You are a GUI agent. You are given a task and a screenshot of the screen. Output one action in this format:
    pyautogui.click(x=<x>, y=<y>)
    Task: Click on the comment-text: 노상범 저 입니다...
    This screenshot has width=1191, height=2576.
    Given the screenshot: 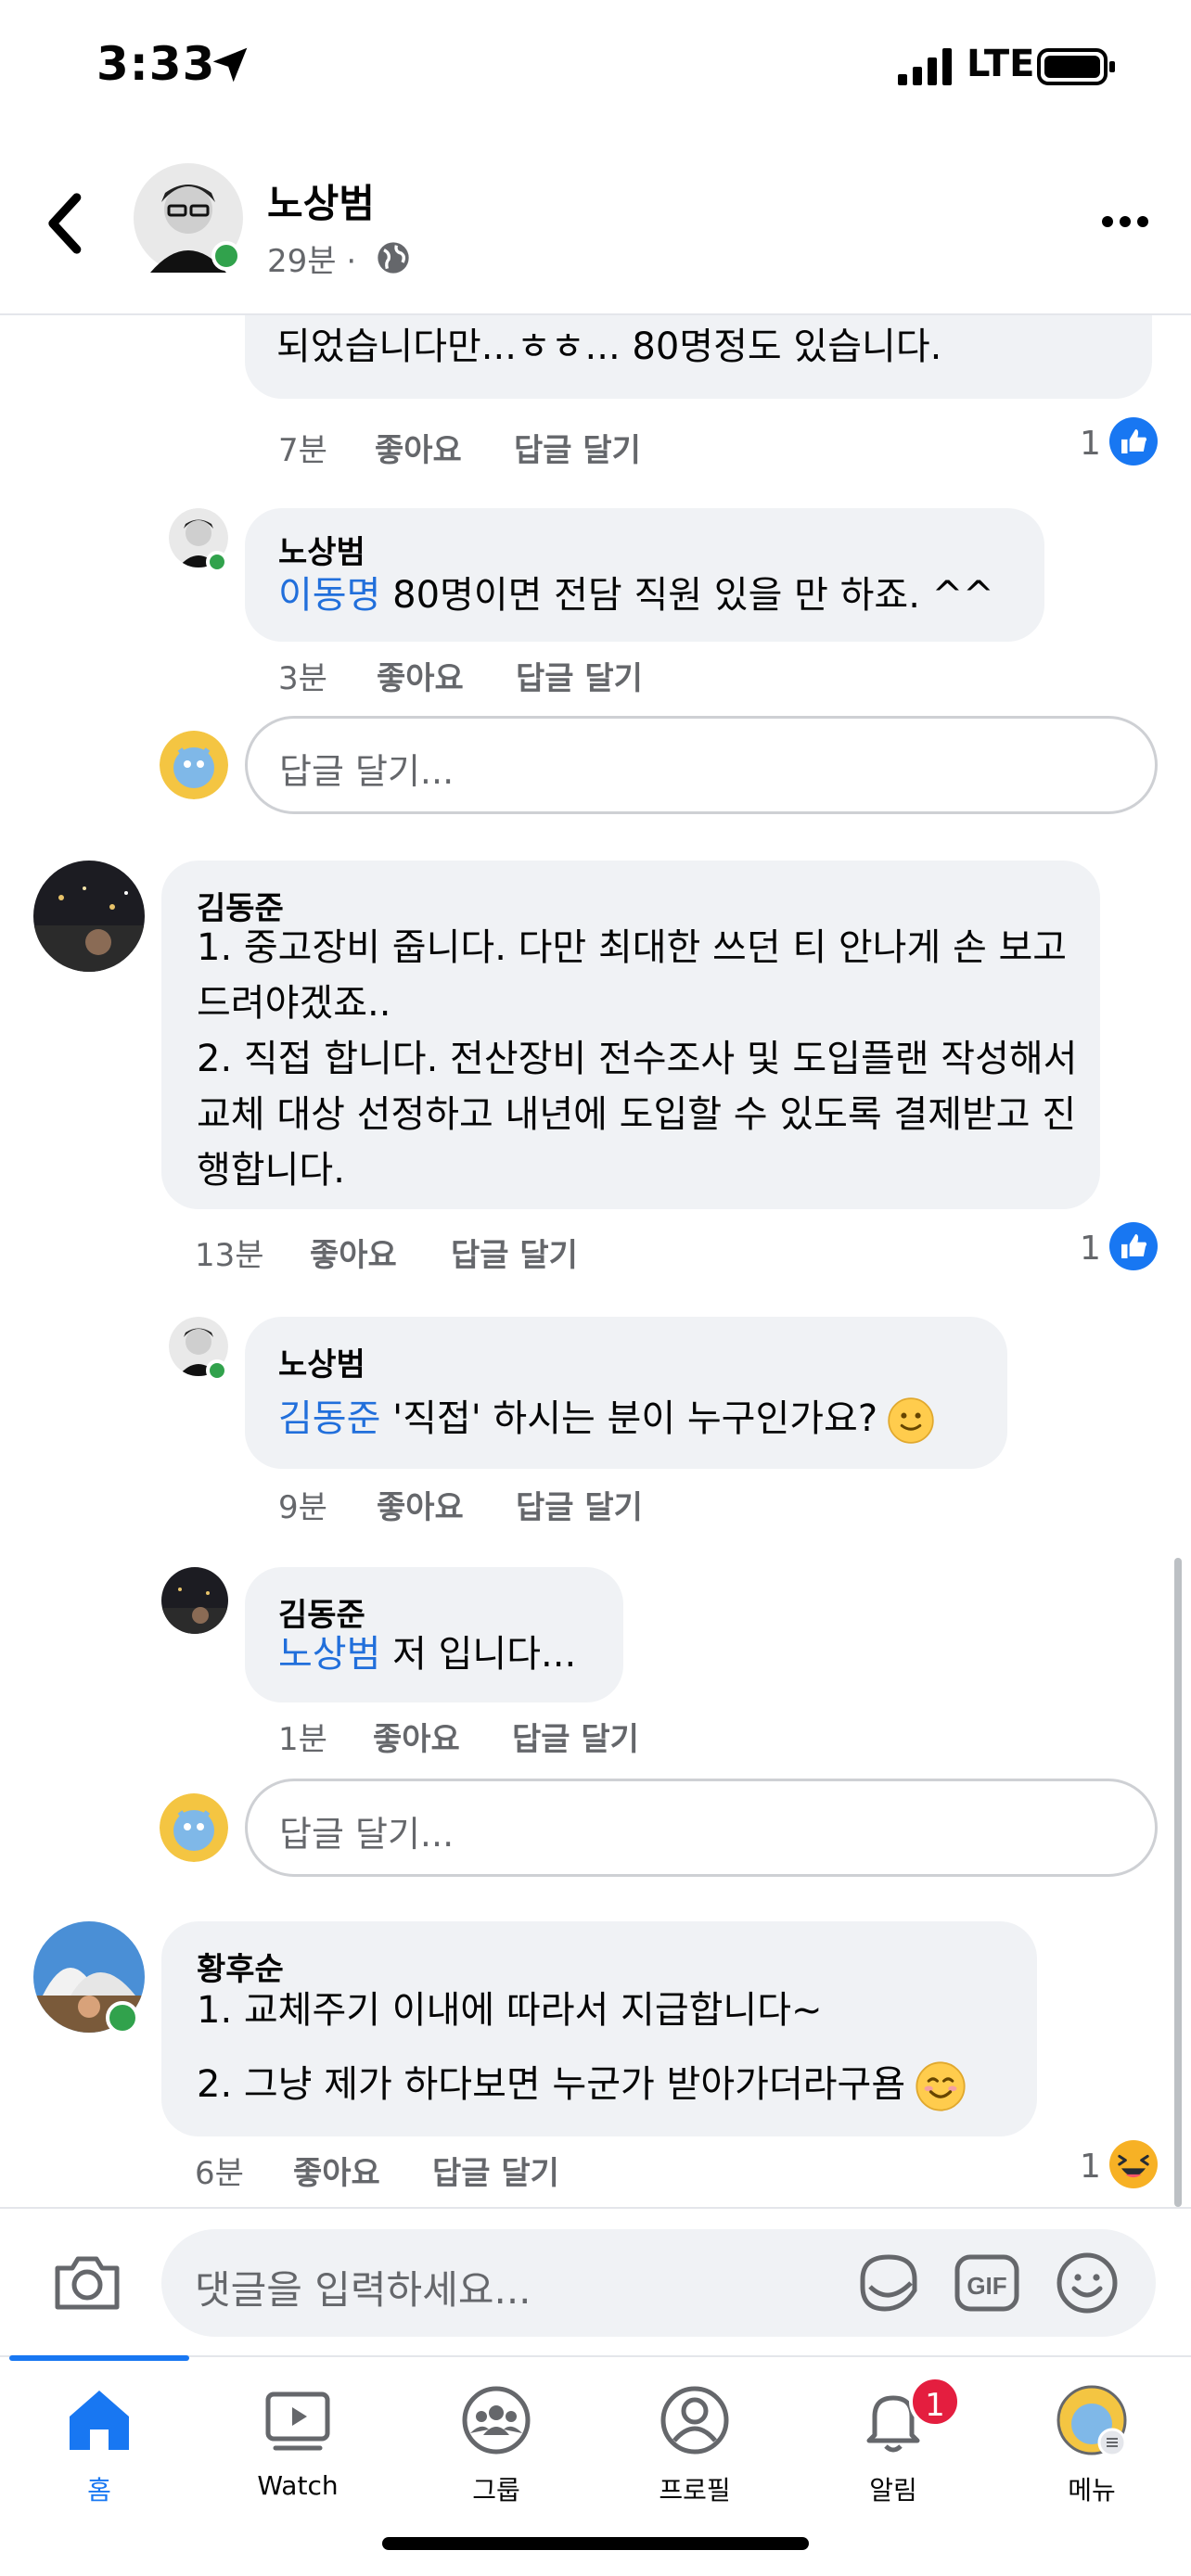 What is the action you would take?
    pyautogui.click(x=427, y=1654)
    